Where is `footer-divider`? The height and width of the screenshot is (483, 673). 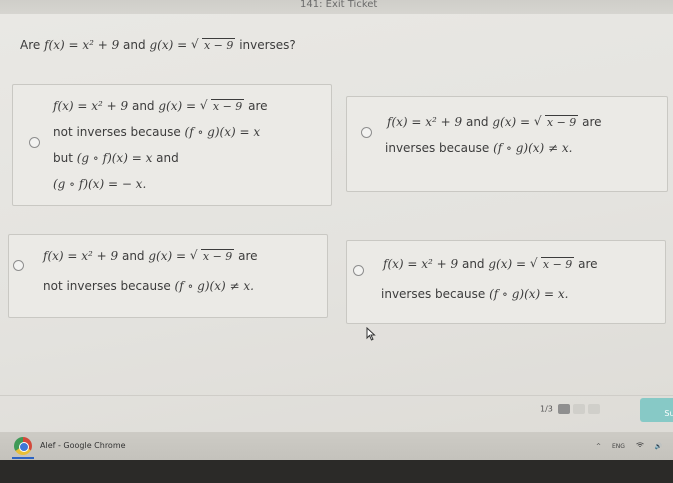 footer-divider is located at coordinates (336, 395).